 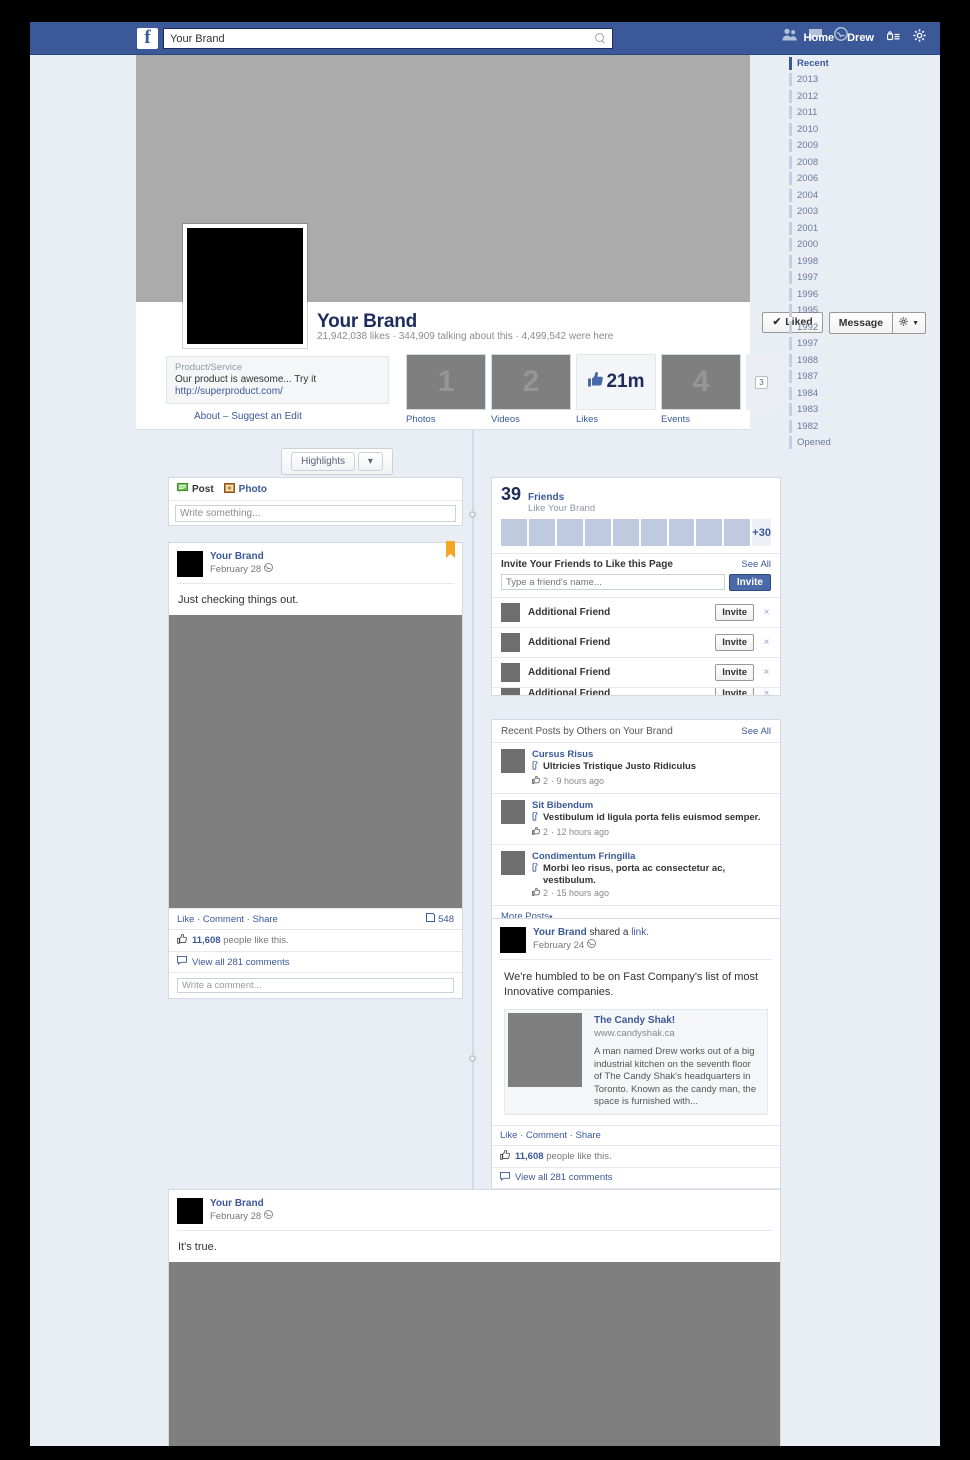 I want to click on year-item-opened: Opened, so click(x=819, y=443).